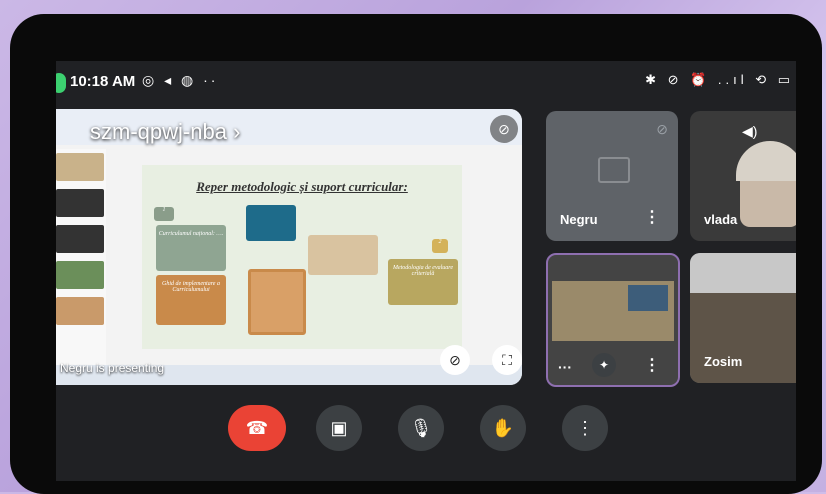  Describe the element at coordinates (648, 298) in the screenshot. I see `classroom-screen` at that location.